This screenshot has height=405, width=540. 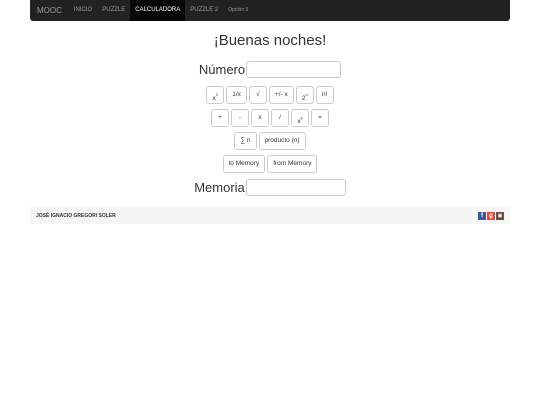 What do you see at coordinates (219, 187) in the screenshot?
I see `memoria-label: Memoria` at bounding box center [219, 187].